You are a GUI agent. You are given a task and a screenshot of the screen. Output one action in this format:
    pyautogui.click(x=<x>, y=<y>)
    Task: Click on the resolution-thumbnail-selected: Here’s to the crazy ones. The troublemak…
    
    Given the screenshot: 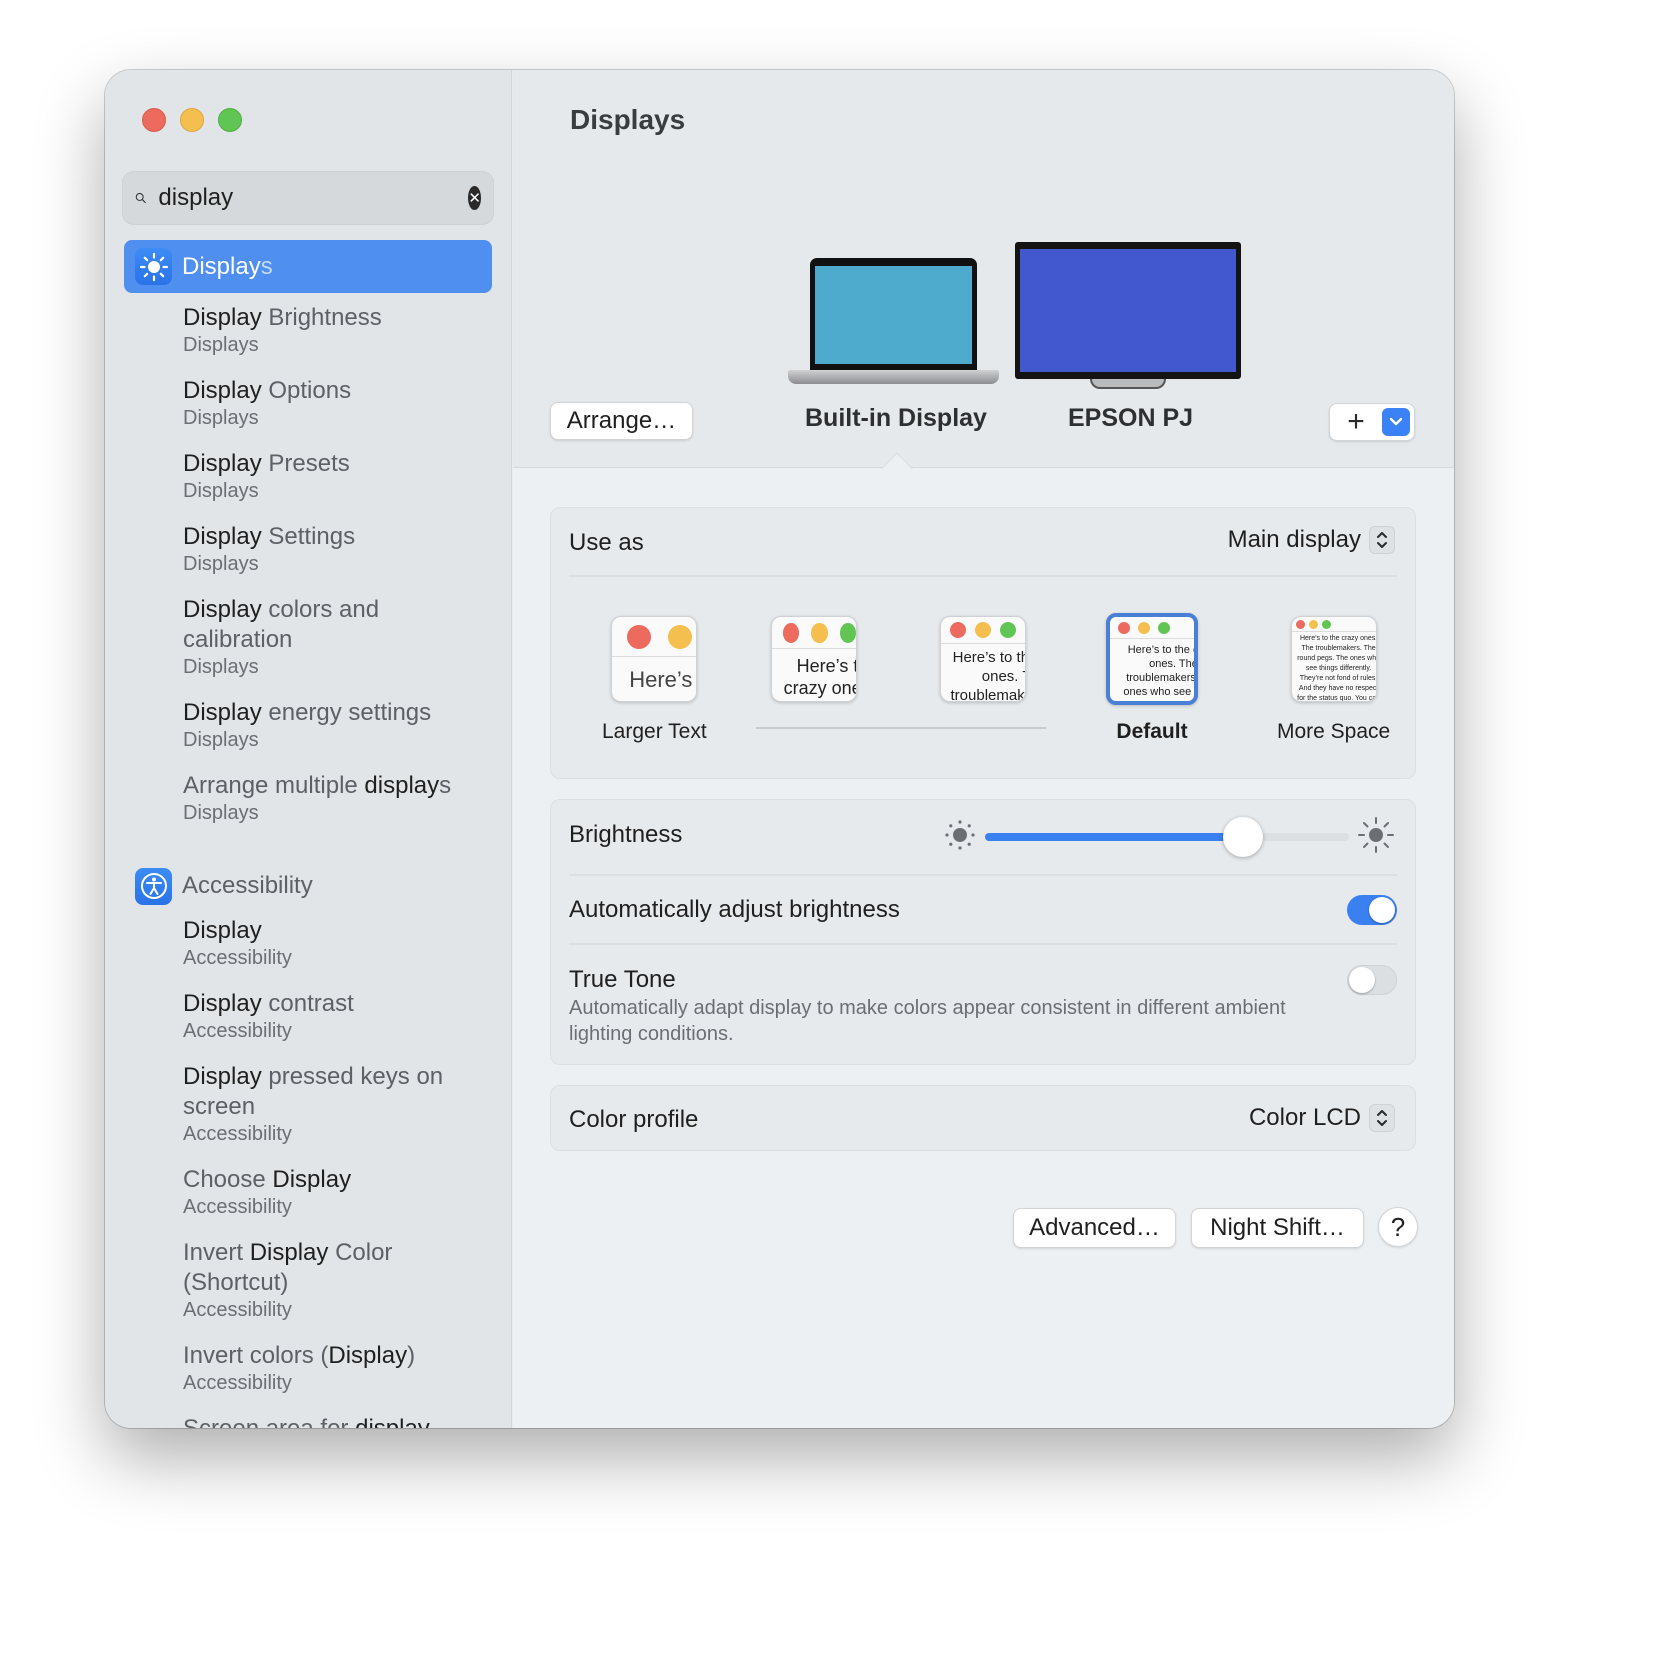 What is the action you would take?
    pyautogui.click(x=1152, y=659)
    